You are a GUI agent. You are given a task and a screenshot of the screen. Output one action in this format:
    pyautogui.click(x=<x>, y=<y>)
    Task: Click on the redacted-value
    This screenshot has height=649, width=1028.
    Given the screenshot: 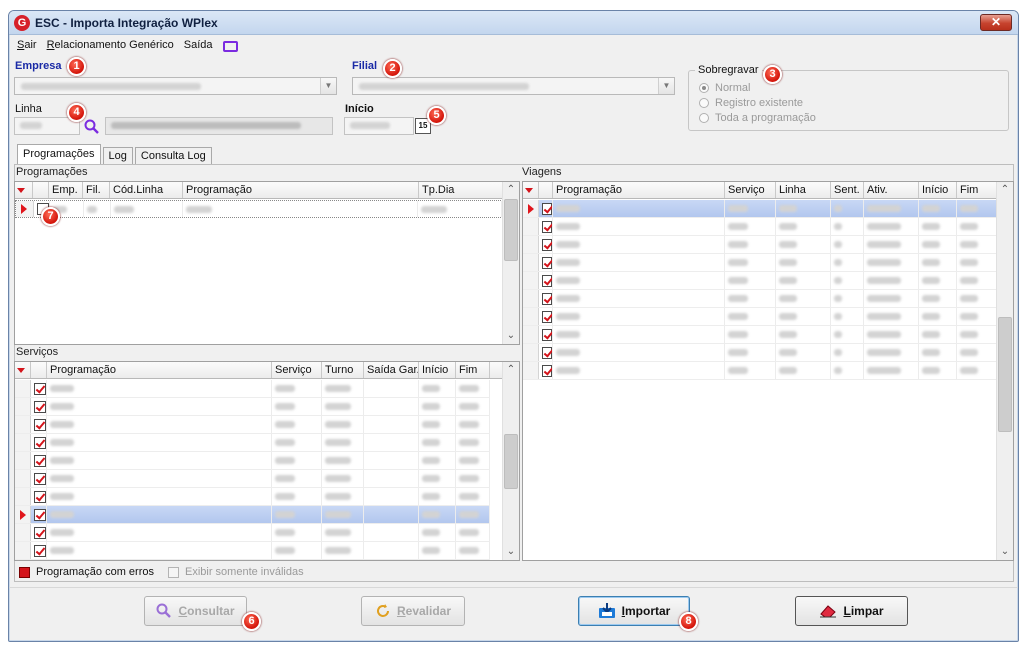 What is the action you would take?
    pyautogui.click(x=838, y=334)
    